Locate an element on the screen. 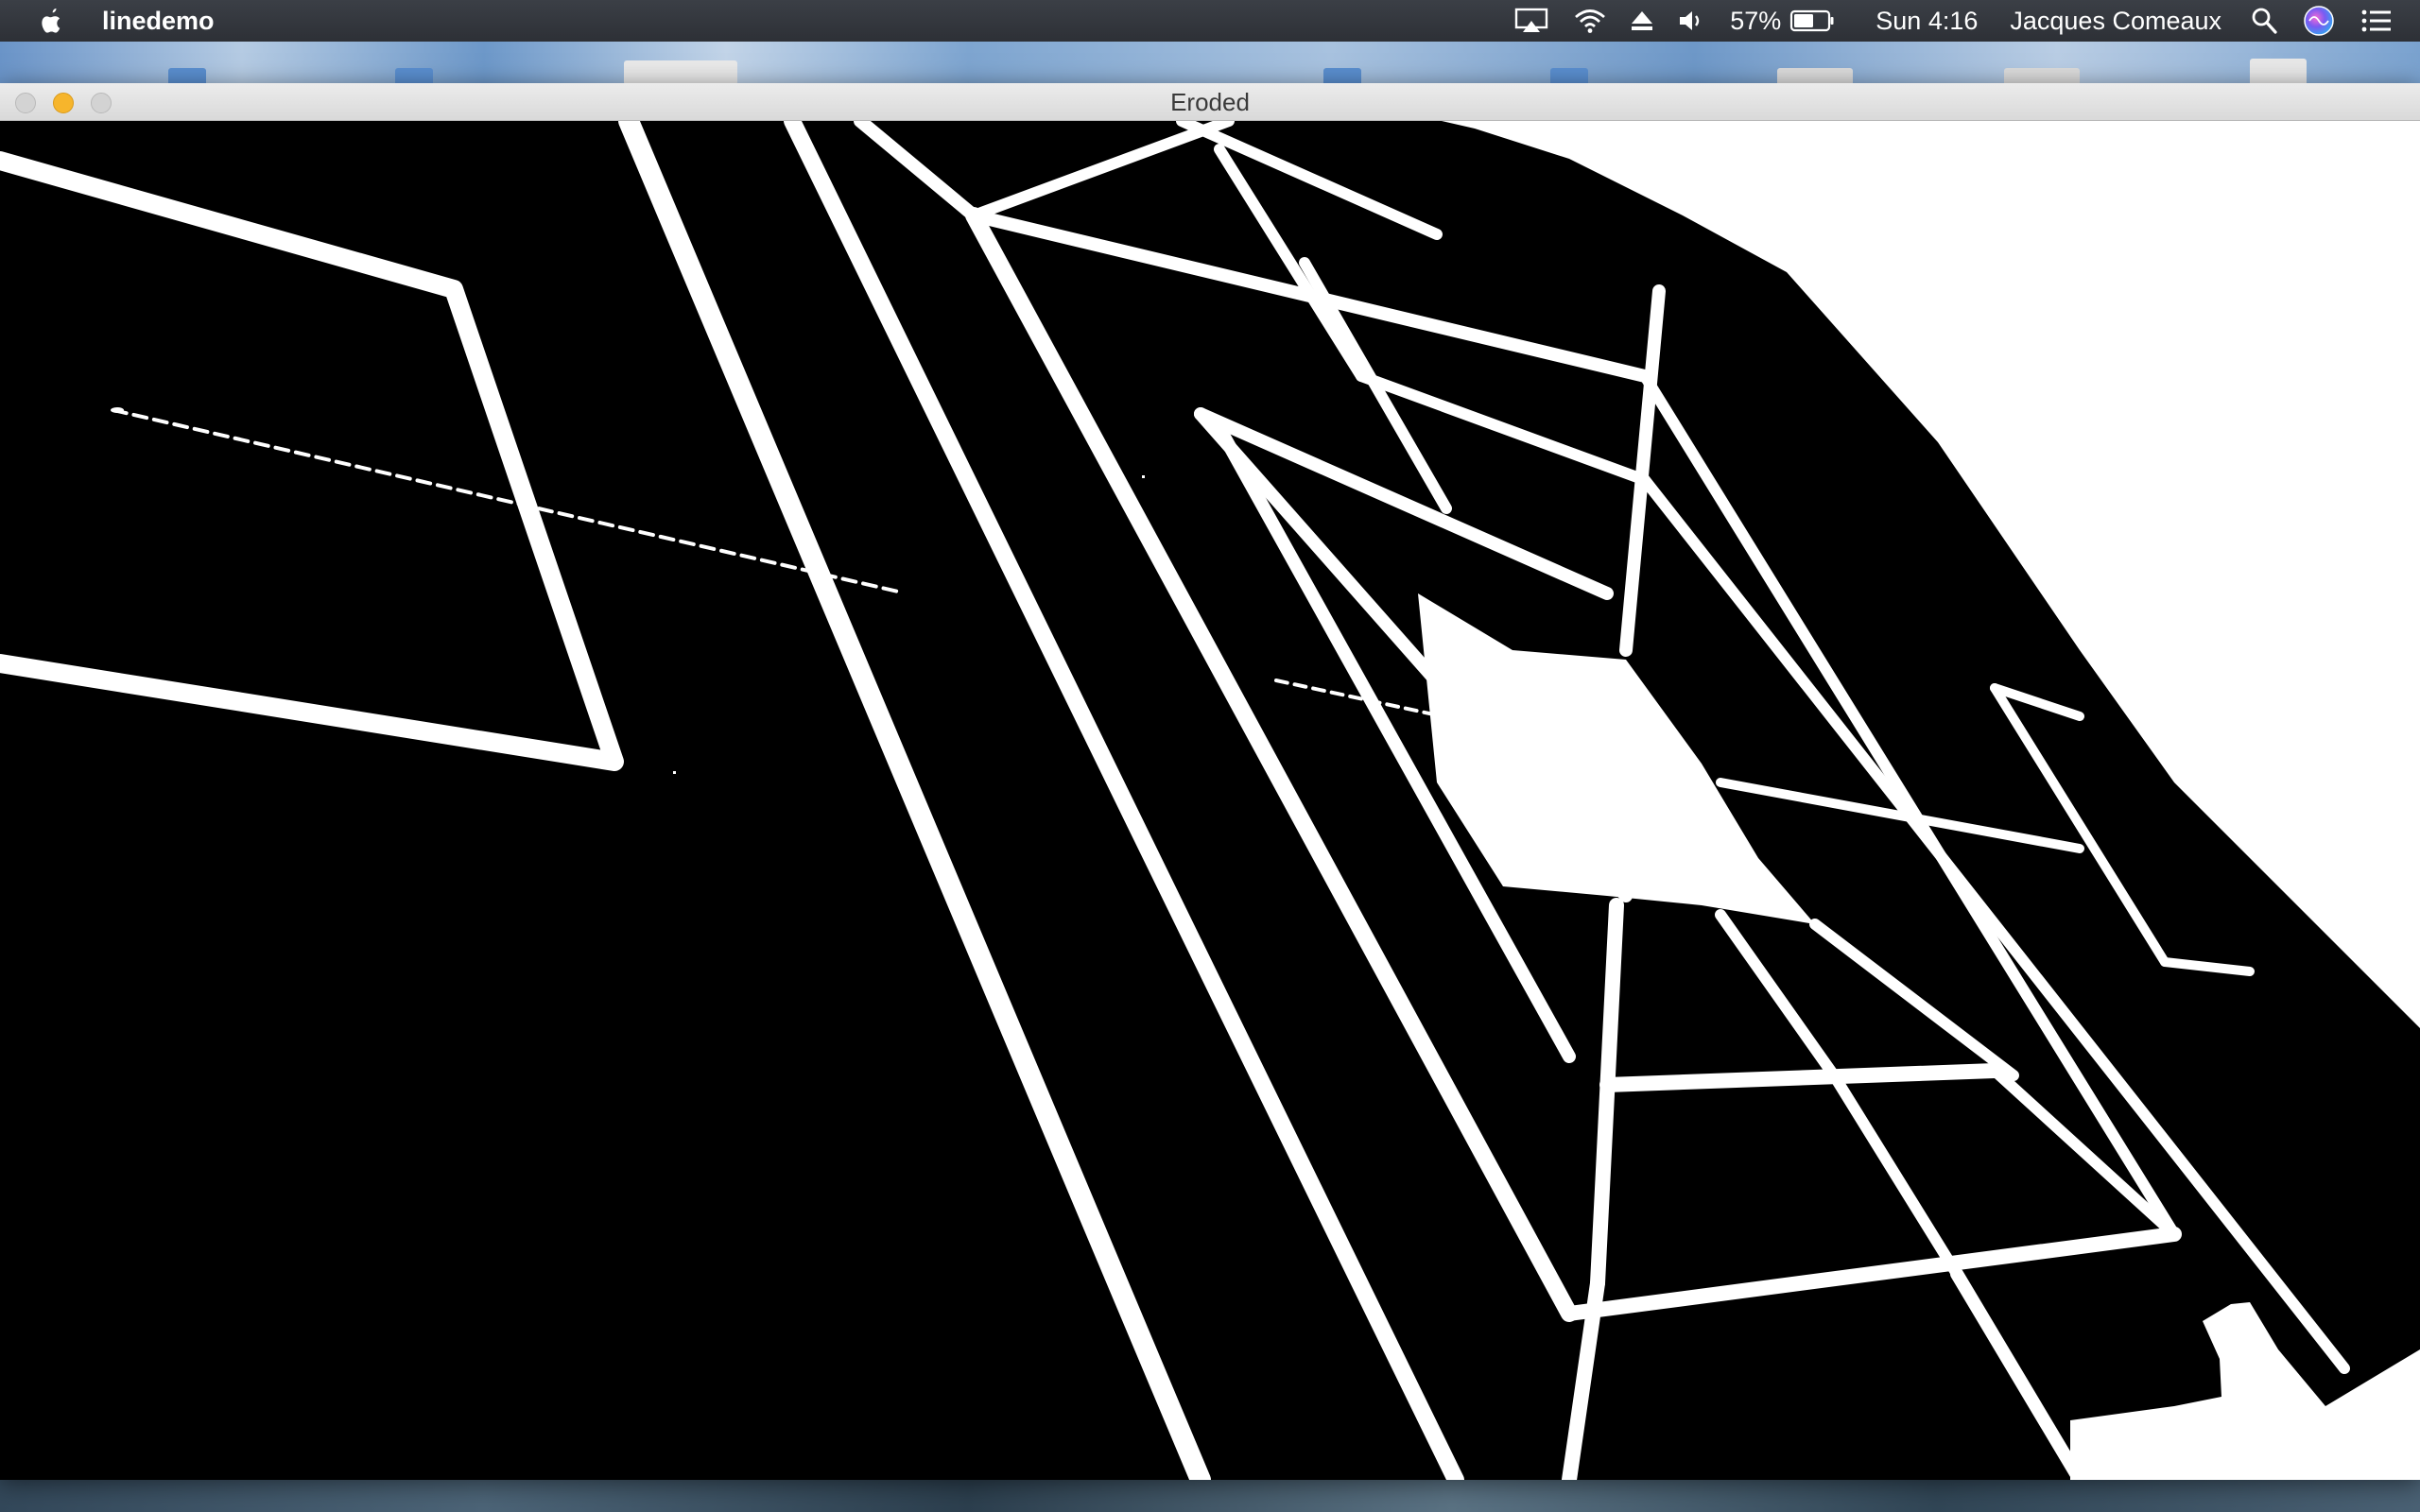 Image resolution: width=2420 pixels, height=1512 pixels. app-name-menu: linedemo is located at coordinates (158, 21).